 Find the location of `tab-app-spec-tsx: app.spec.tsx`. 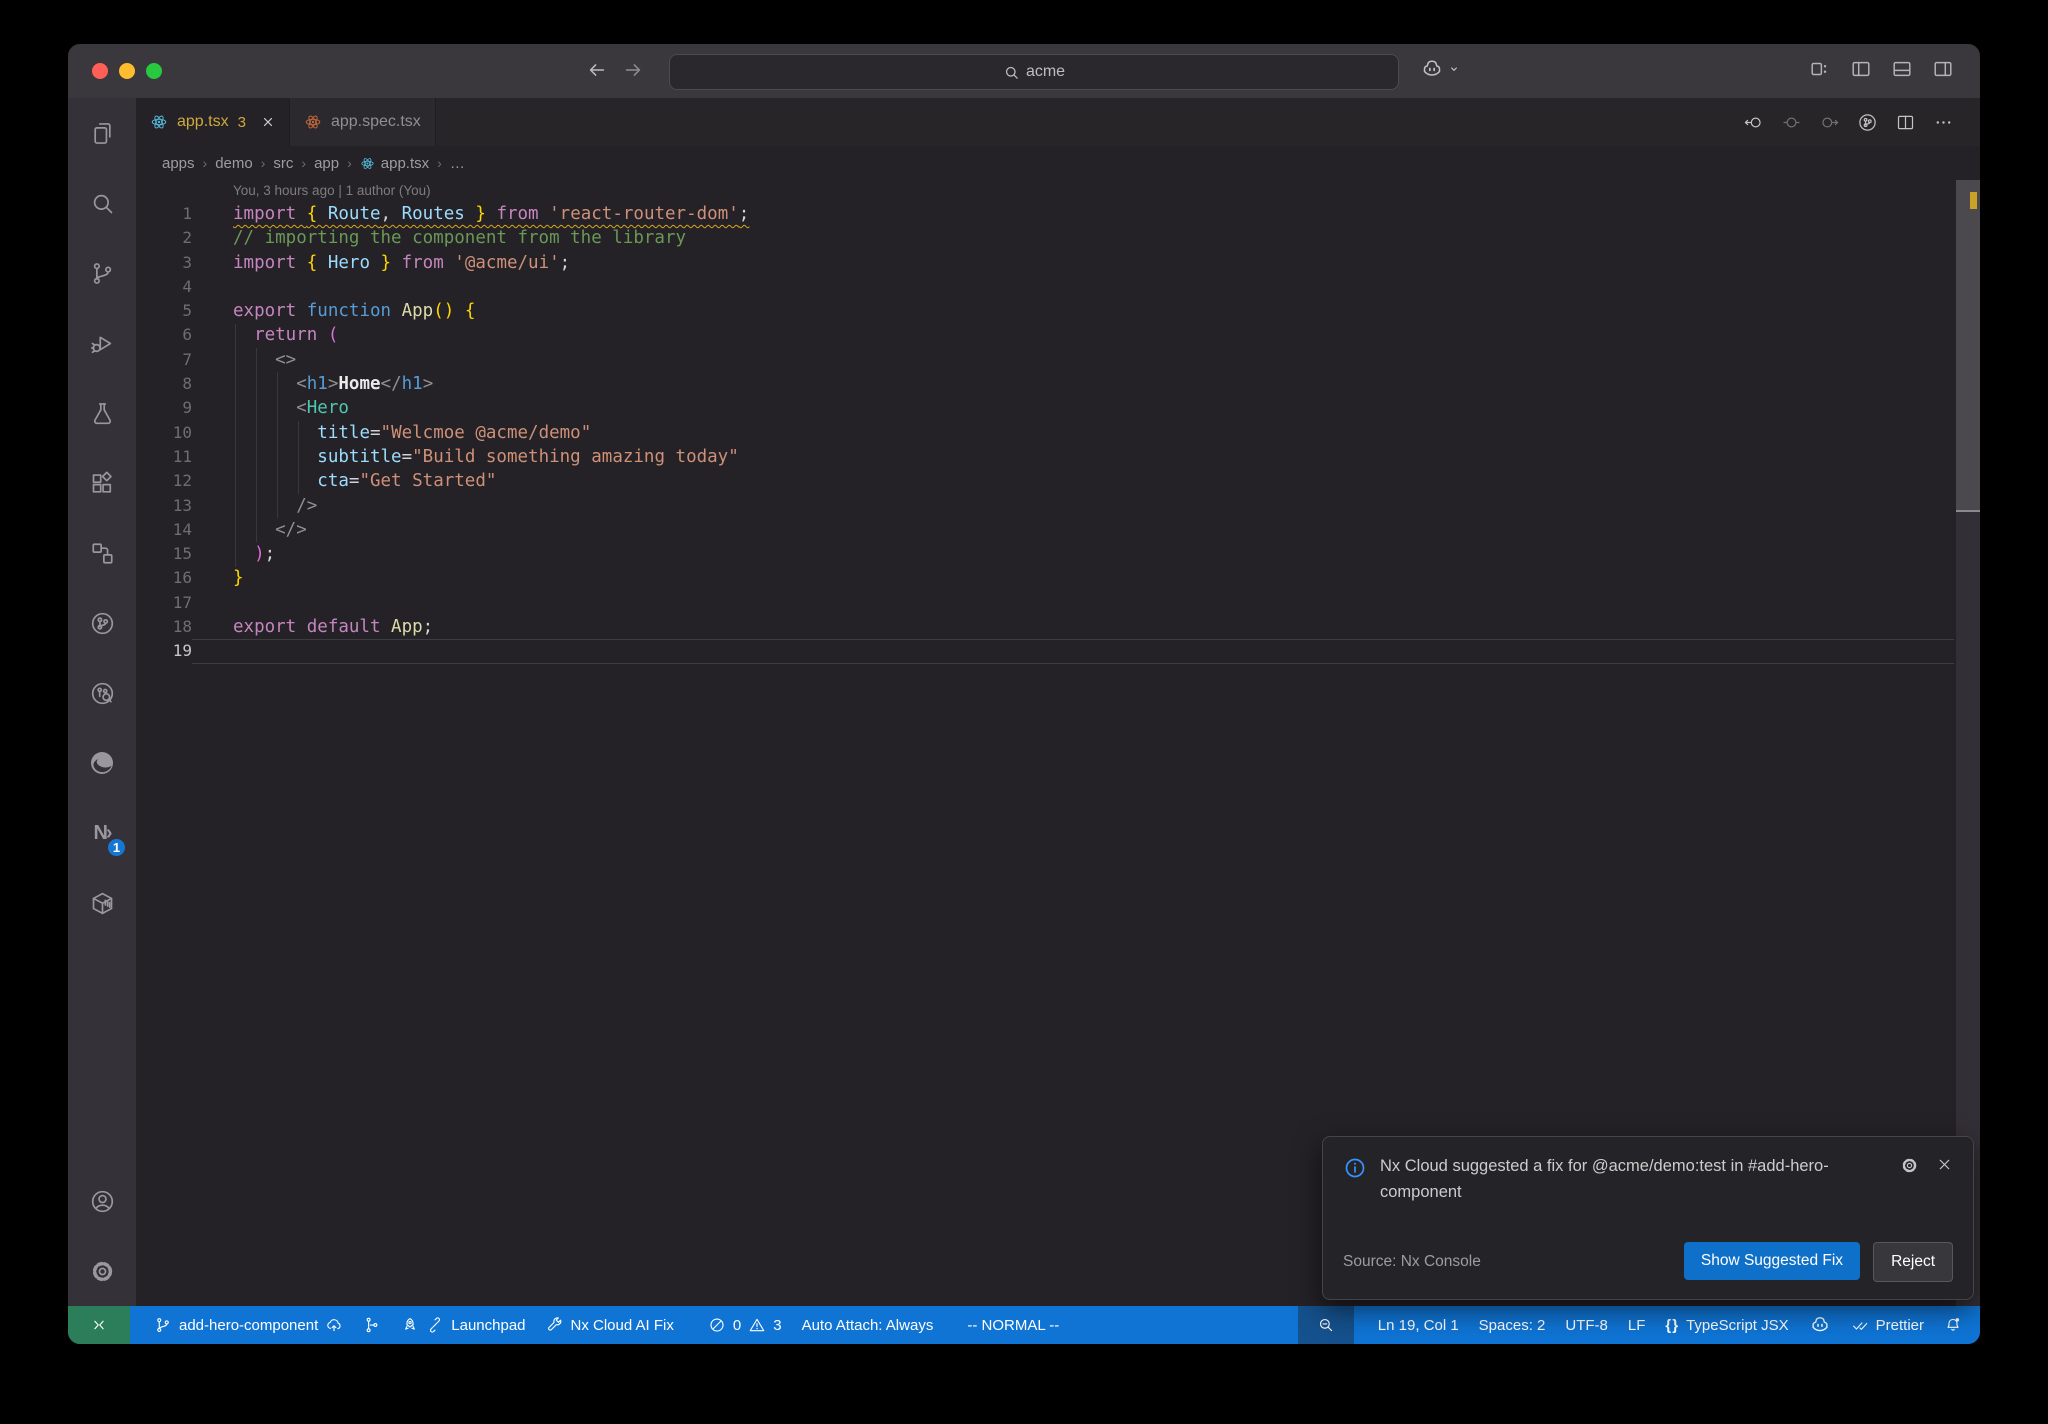

tab-app-spec-tsx: app.spec.tsx is located at coordinates (362, 122).